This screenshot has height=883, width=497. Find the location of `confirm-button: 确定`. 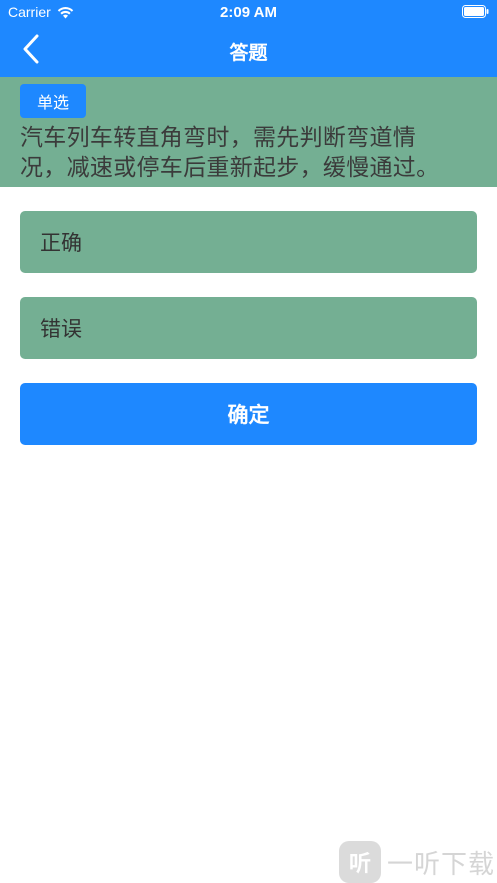

confirm-button: 确定 is located at coordinates (248, 414).